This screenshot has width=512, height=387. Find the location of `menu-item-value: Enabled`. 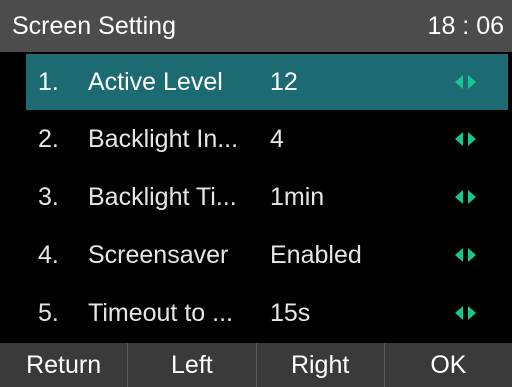

menu-item-value: Enabled is located at coordinates (316, 254).